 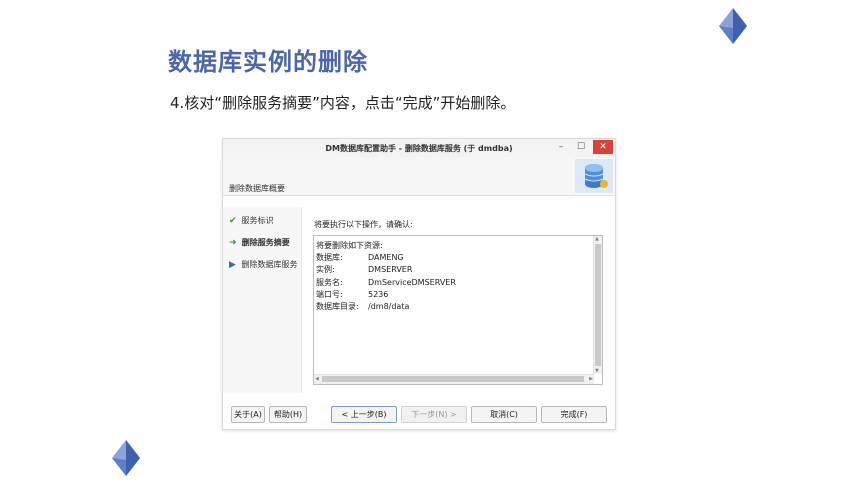 What do you see at coordinates (248, 414) in the screenshot?
I see `about-button: 关于(A)` at bounding box center [248, 414].